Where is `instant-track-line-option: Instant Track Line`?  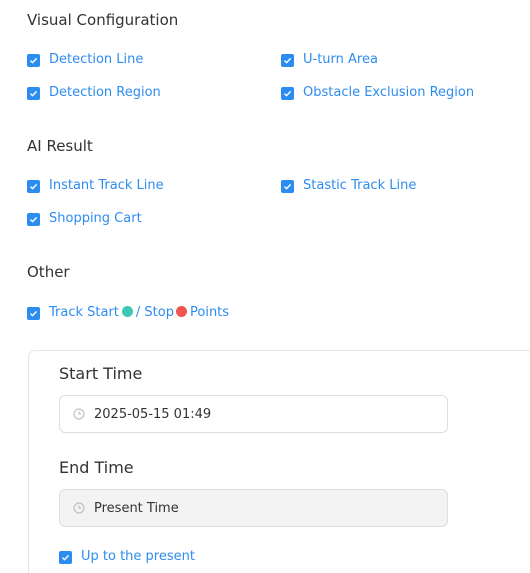
instant-track-line-option: Instant Track Line is located at coordinates (95, 186).